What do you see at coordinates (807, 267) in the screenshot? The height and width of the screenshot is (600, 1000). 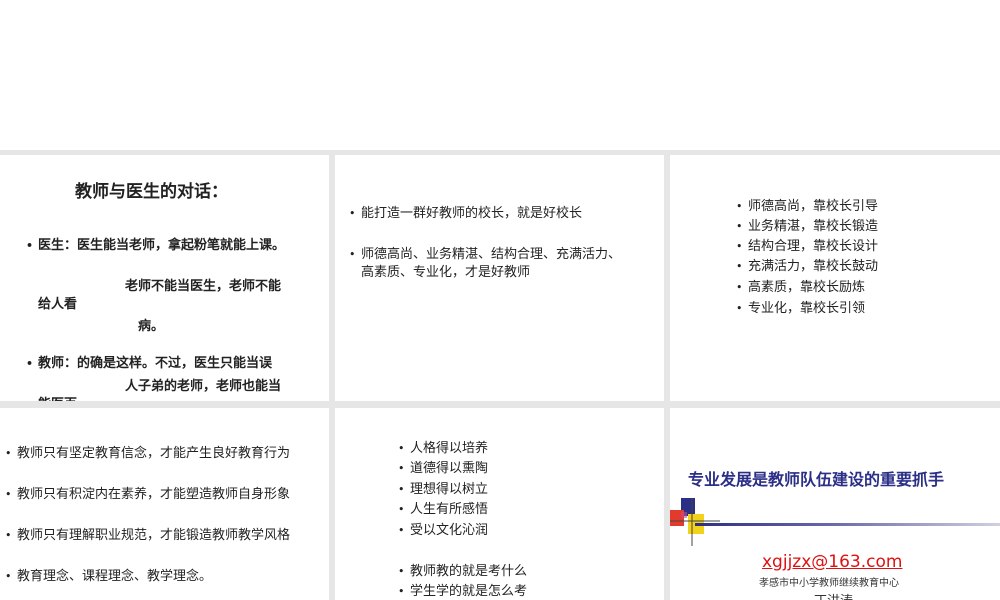 I see `list-item: 充满活力，靠校长鼓动` at bounding box center [807, 267].